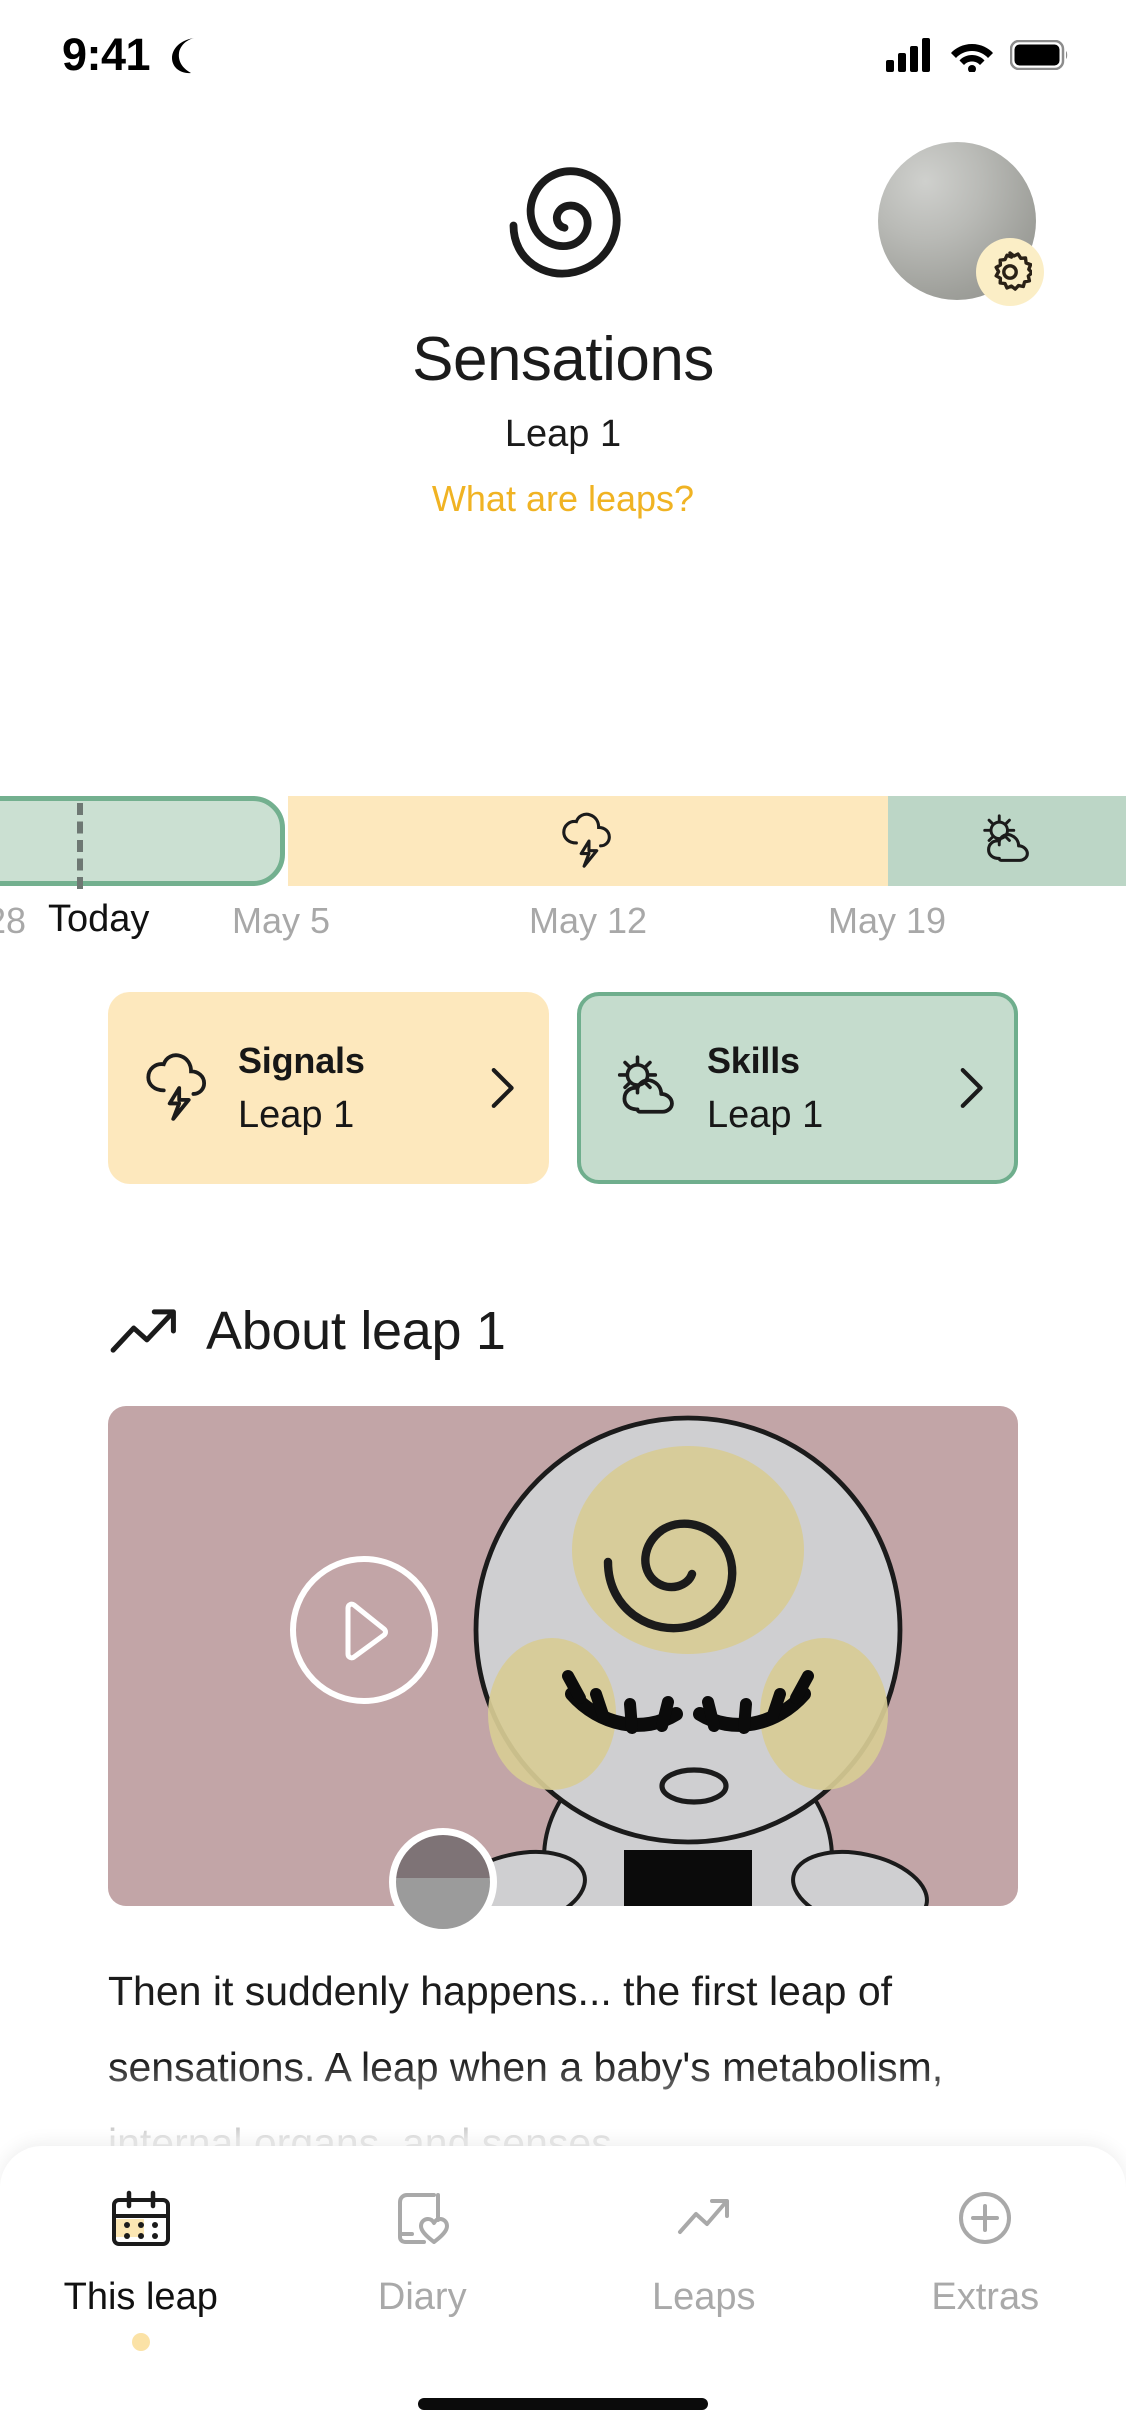 The image size is (1126, 2436). What do you see at coordinates (99, 919) in the screenshot?
I see `timeline-label-today: Today` at bounding box center [99, 919].